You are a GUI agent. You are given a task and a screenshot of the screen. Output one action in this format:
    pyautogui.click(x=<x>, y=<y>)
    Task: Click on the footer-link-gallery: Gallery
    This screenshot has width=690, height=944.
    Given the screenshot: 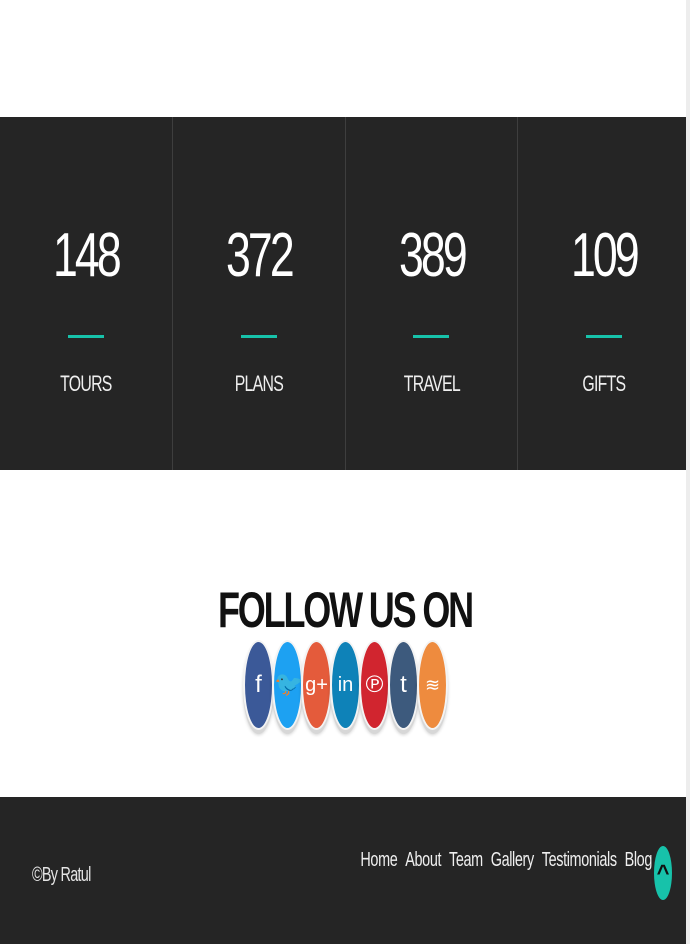 What is the action you would take?
    pyautogui.click(x=512, y=860)
    